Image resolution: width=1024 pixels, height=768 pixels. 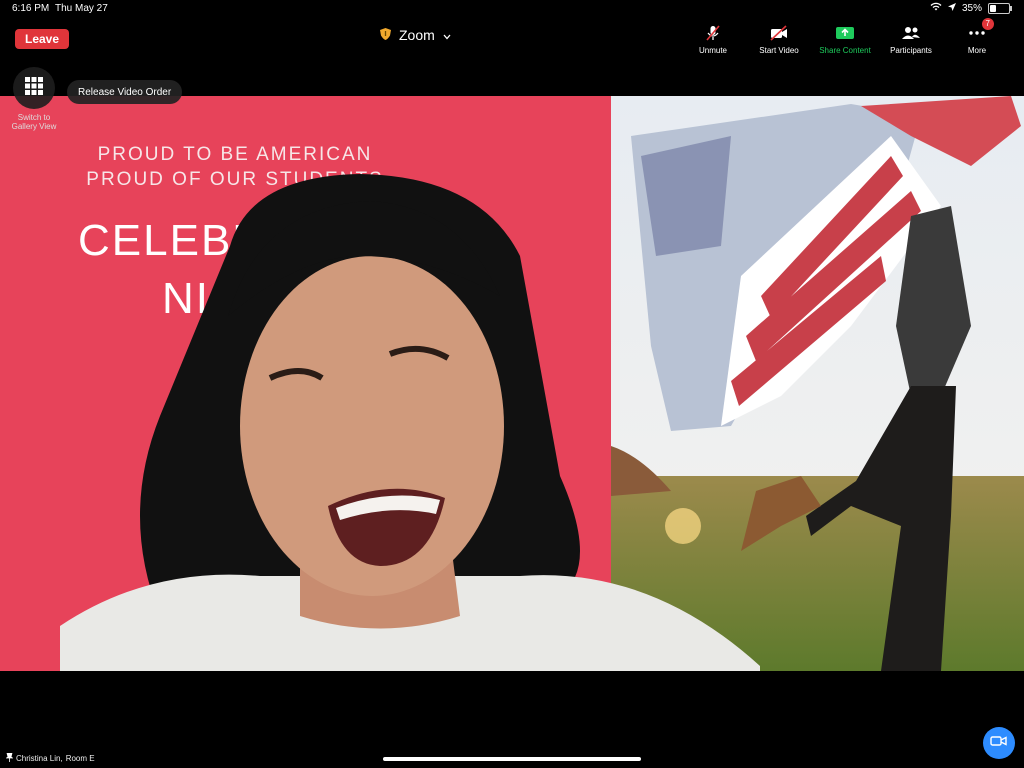 What do you see at coordinates (125, 92) in the screenshot?
I see `release-video-order-button: Release Video Order` at bounding box center [125, 92].